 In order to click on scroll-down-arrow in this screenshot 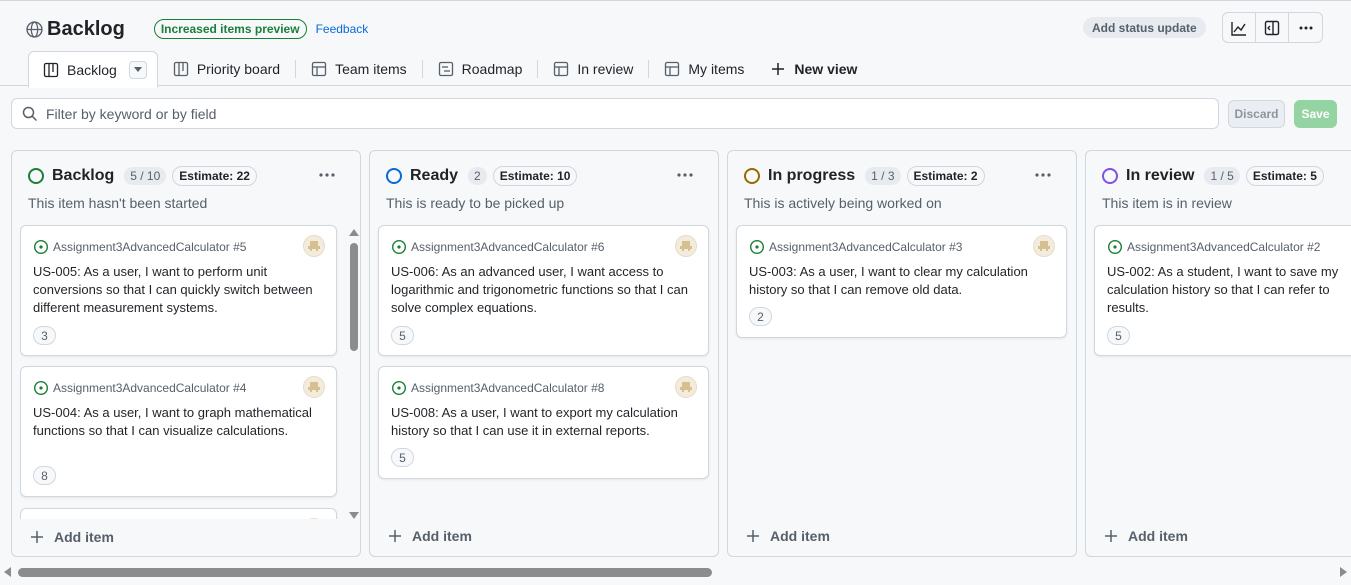, I will do `click(354, 515)`.